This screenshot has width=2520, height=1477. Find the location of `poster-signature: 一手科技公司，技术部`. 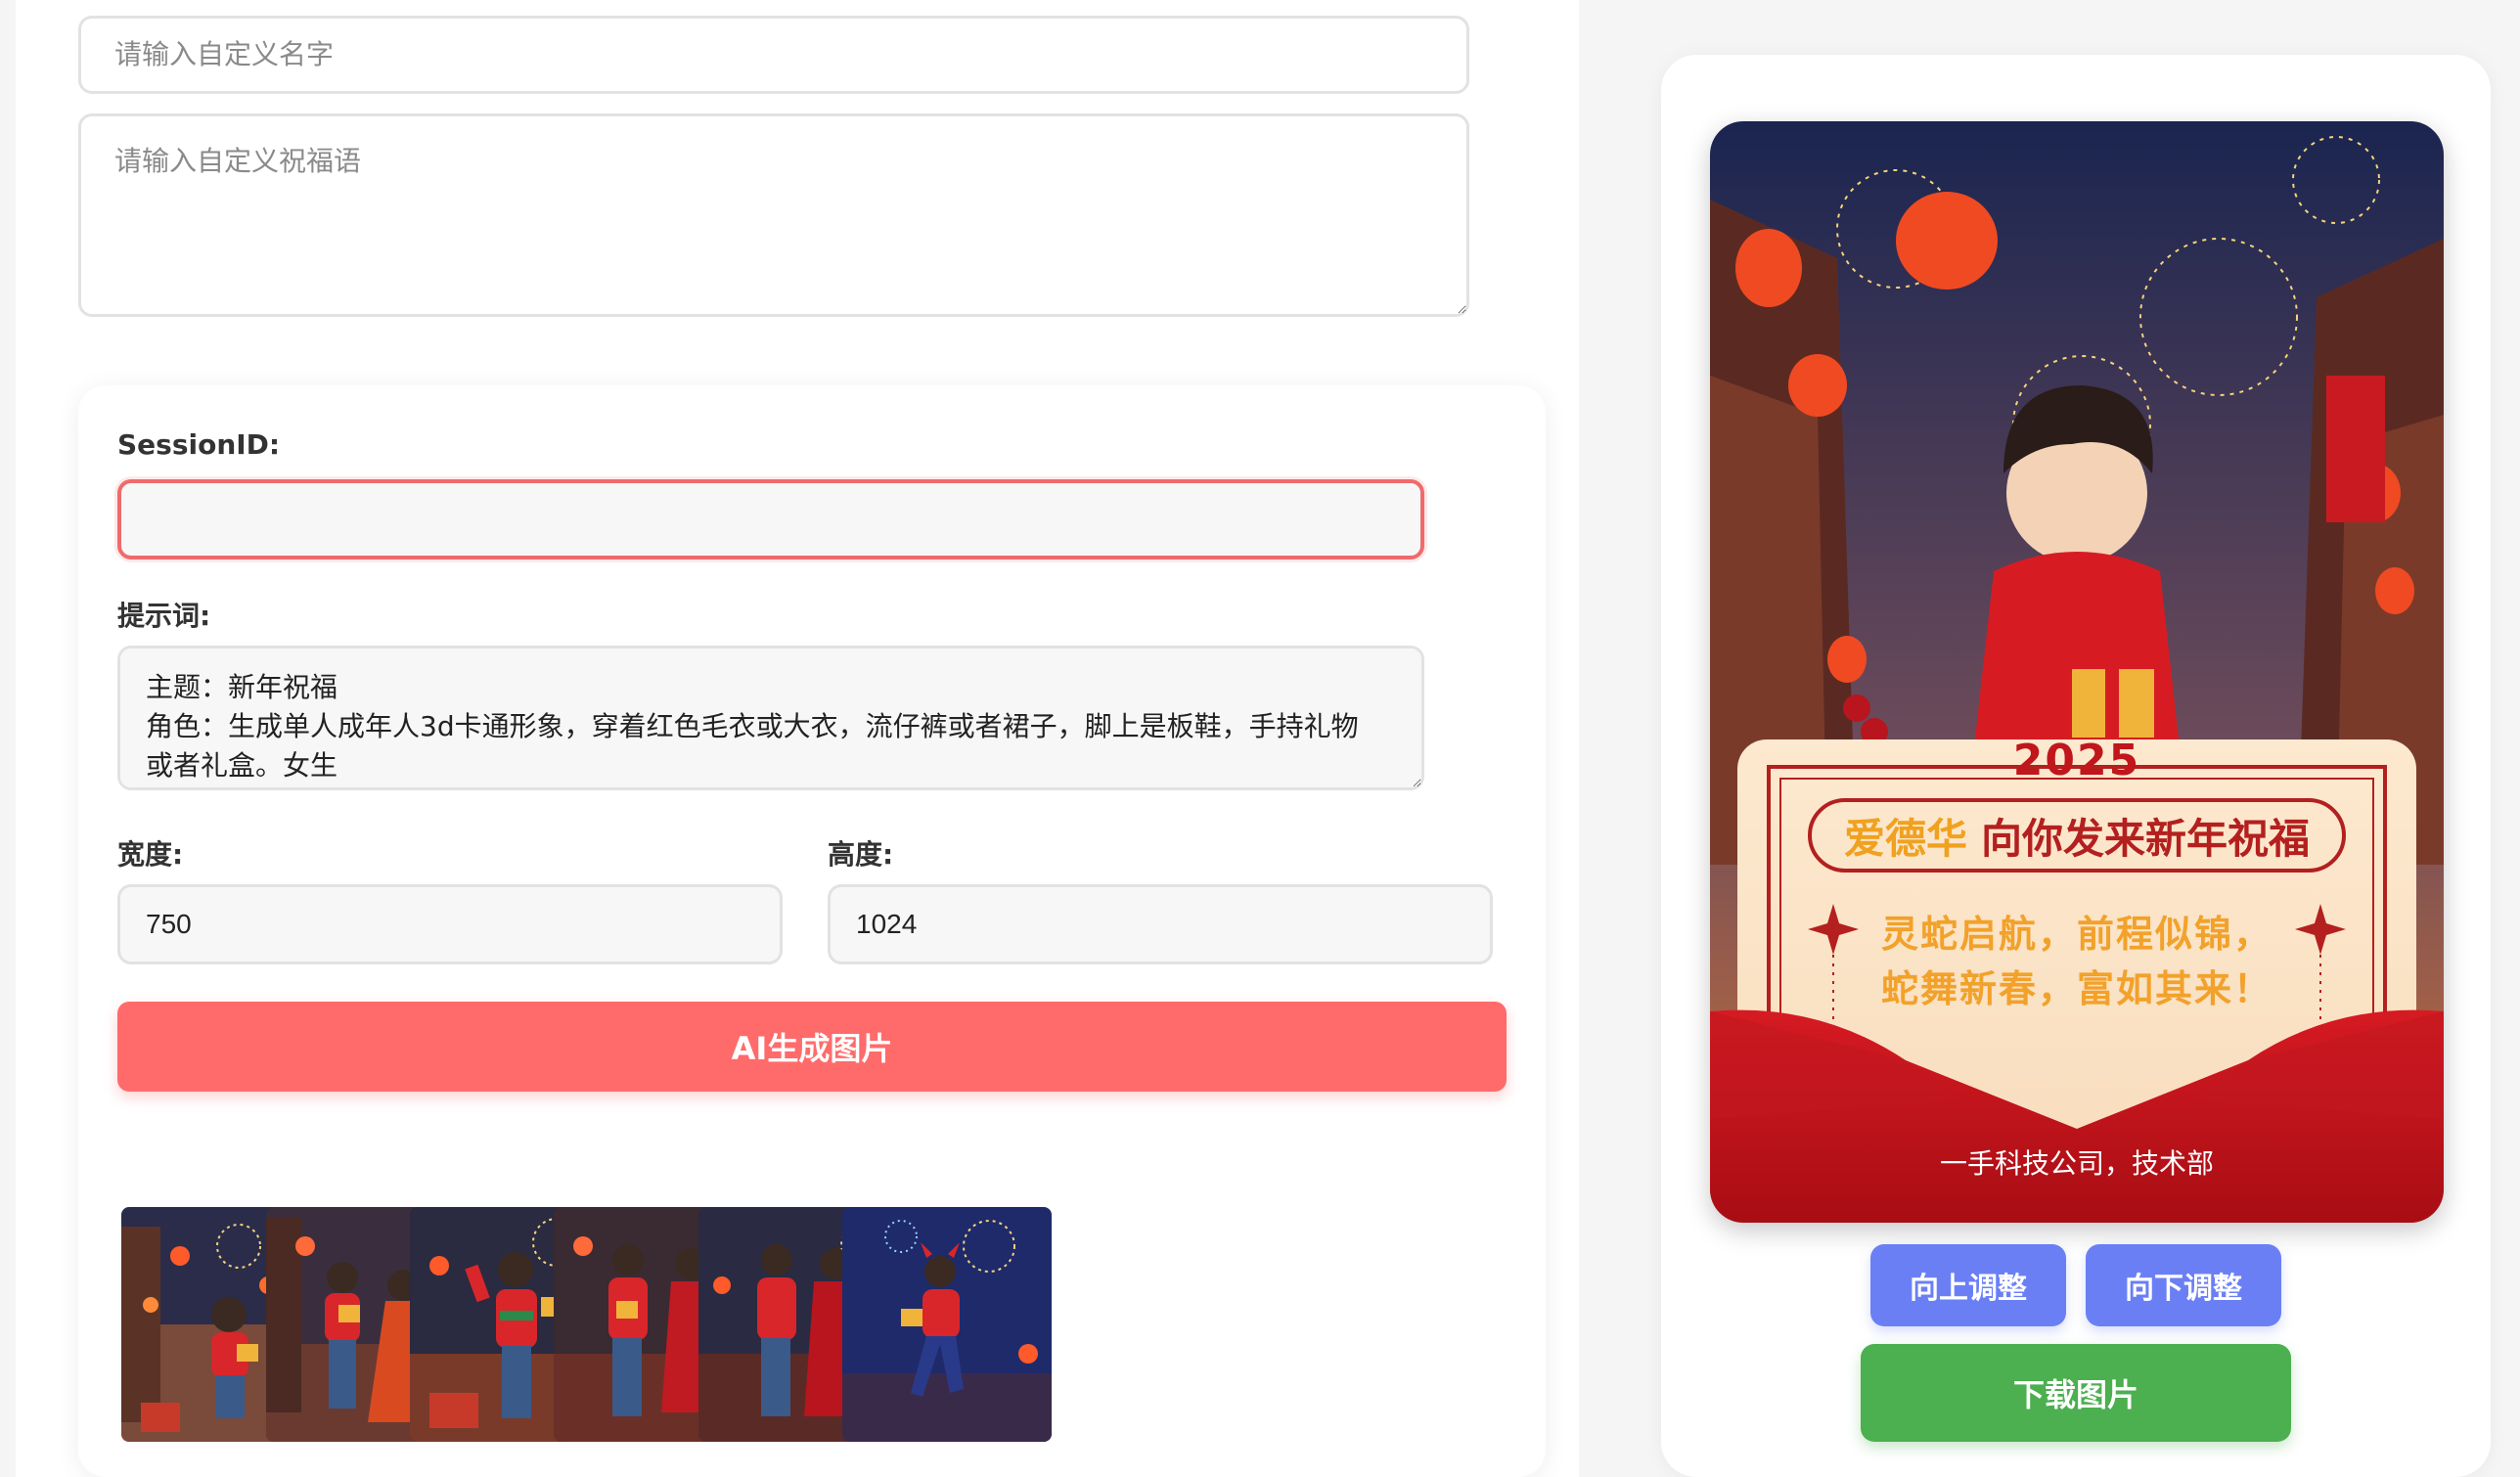

poster-signature: 一手科技公司，技术部 is located at coordinates (2076, 1164).